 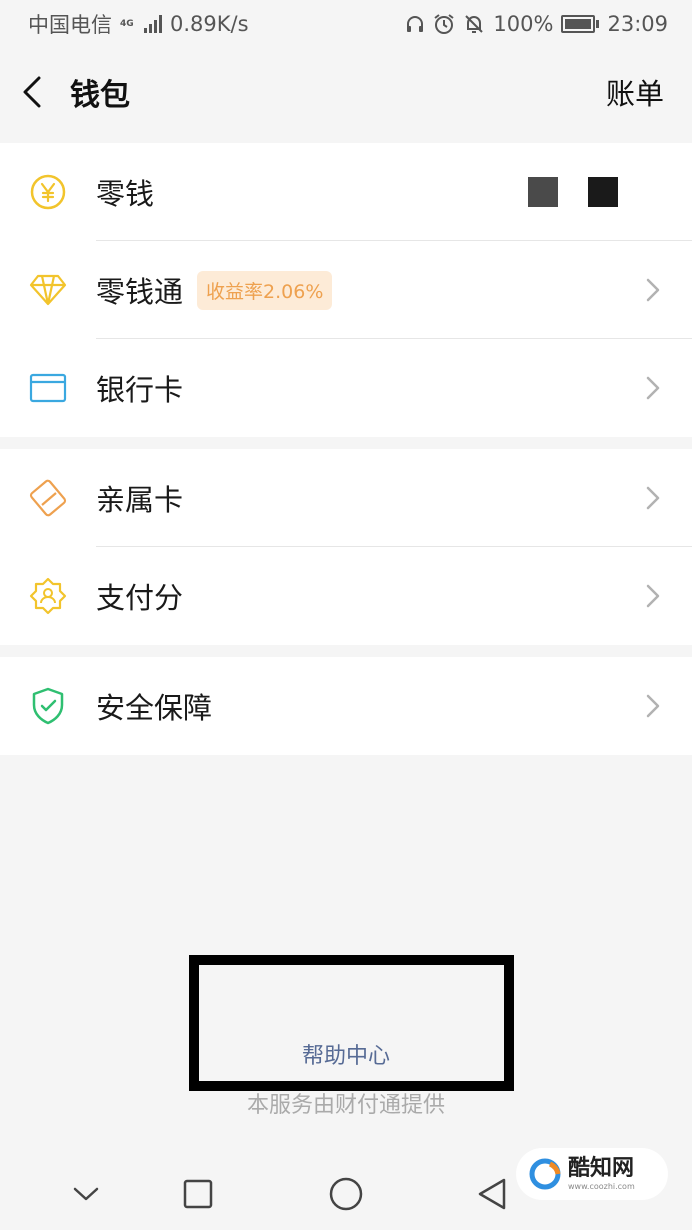 I want to click on score-badge-icon, so click(x=48, y=596).